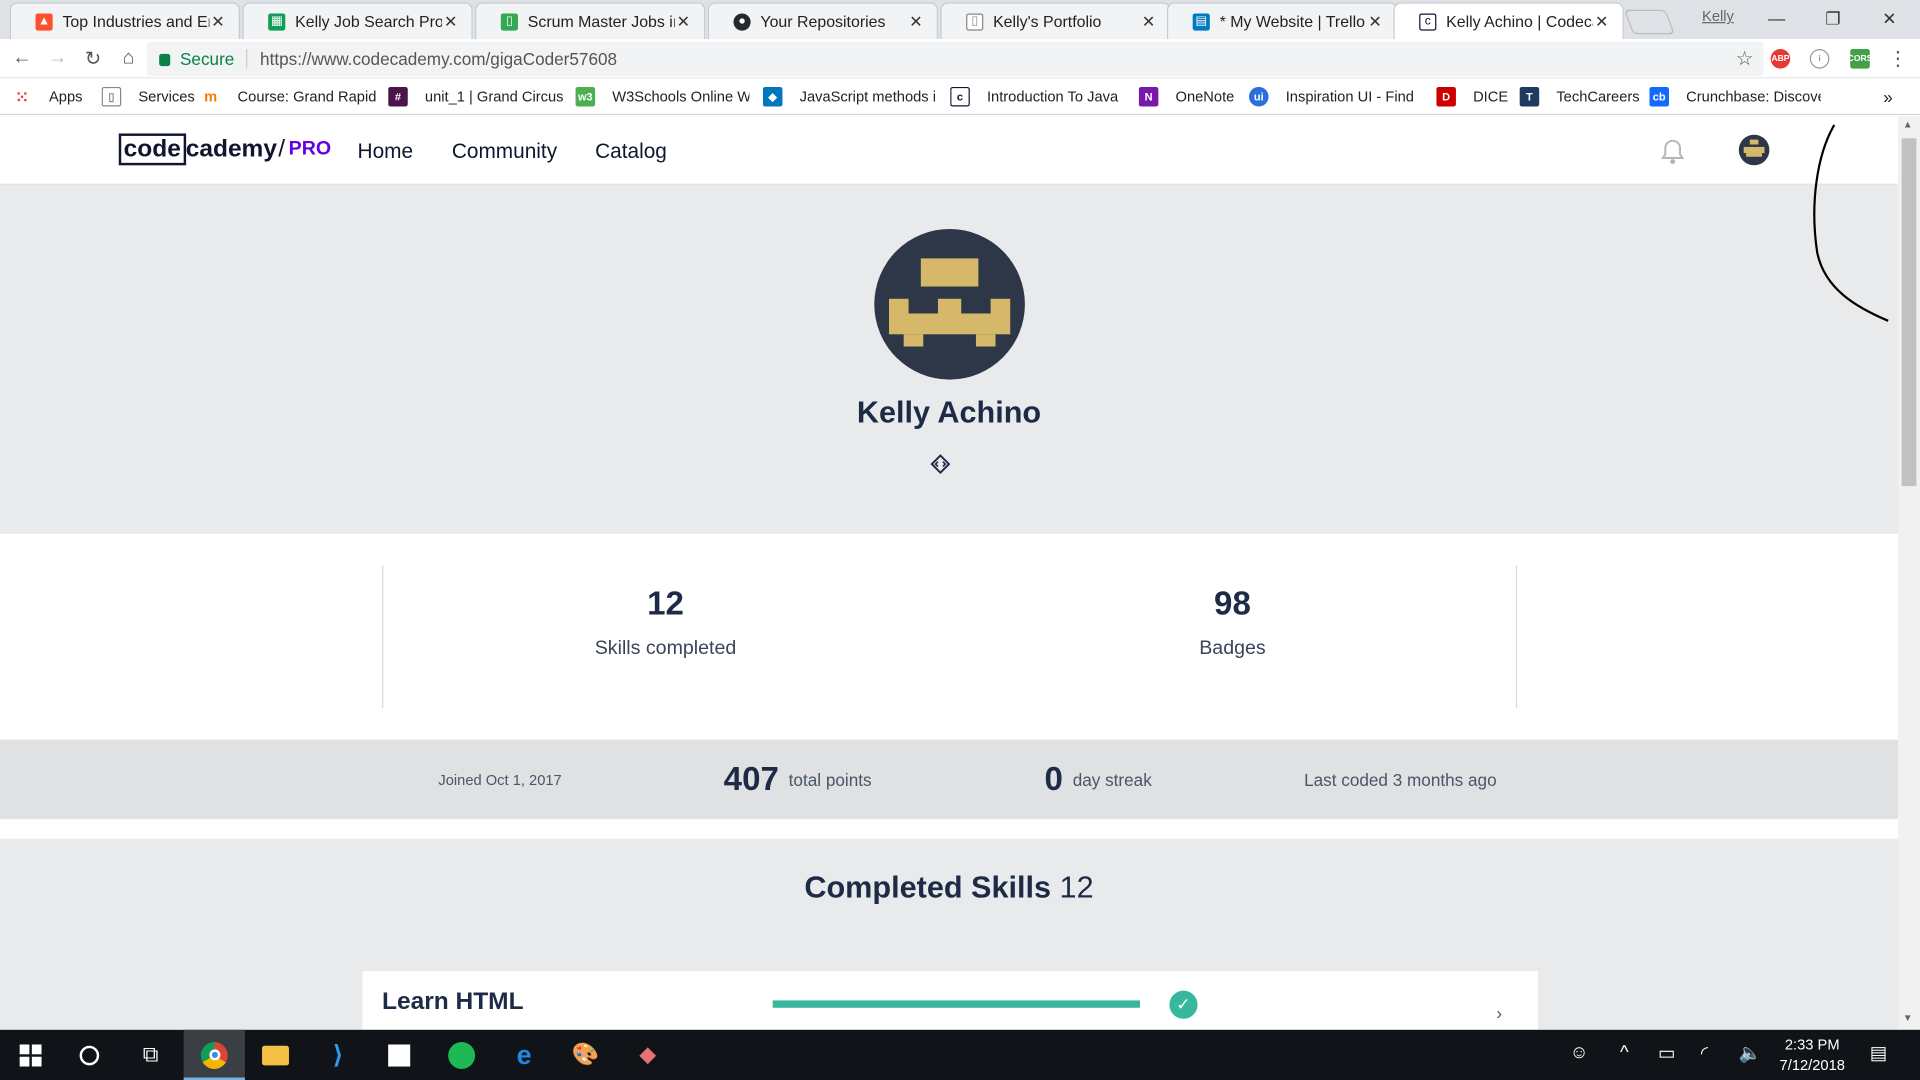  Describe the element at coordinates (590, 21) in the screenshot. I see `browser-tab: ▯ Scrum Master Jobs in G ✕` at that location.